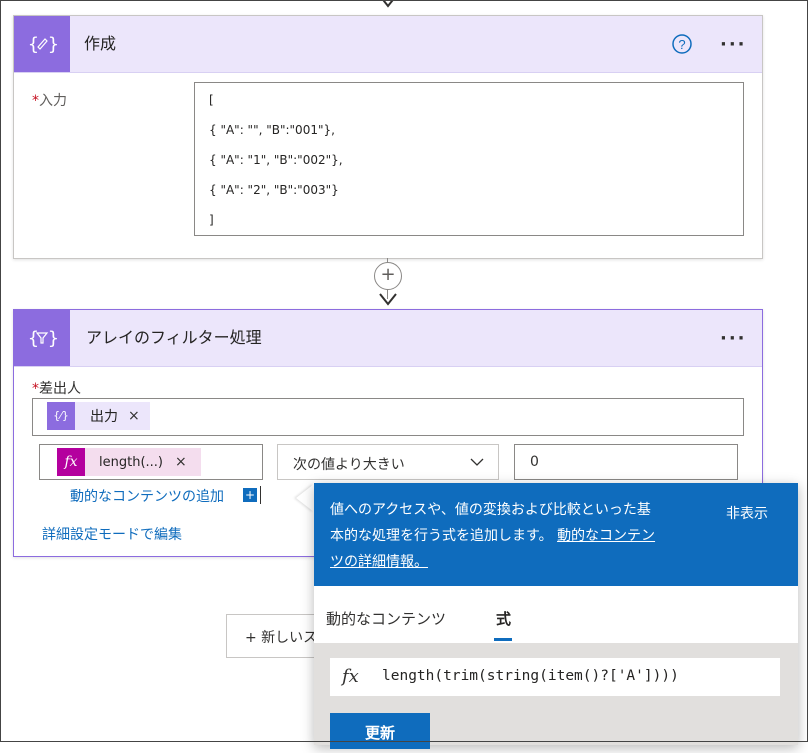 The height and width of the screenshot is (753, 808). I want to click on condition-token-label: length(...), so click(131, 462).